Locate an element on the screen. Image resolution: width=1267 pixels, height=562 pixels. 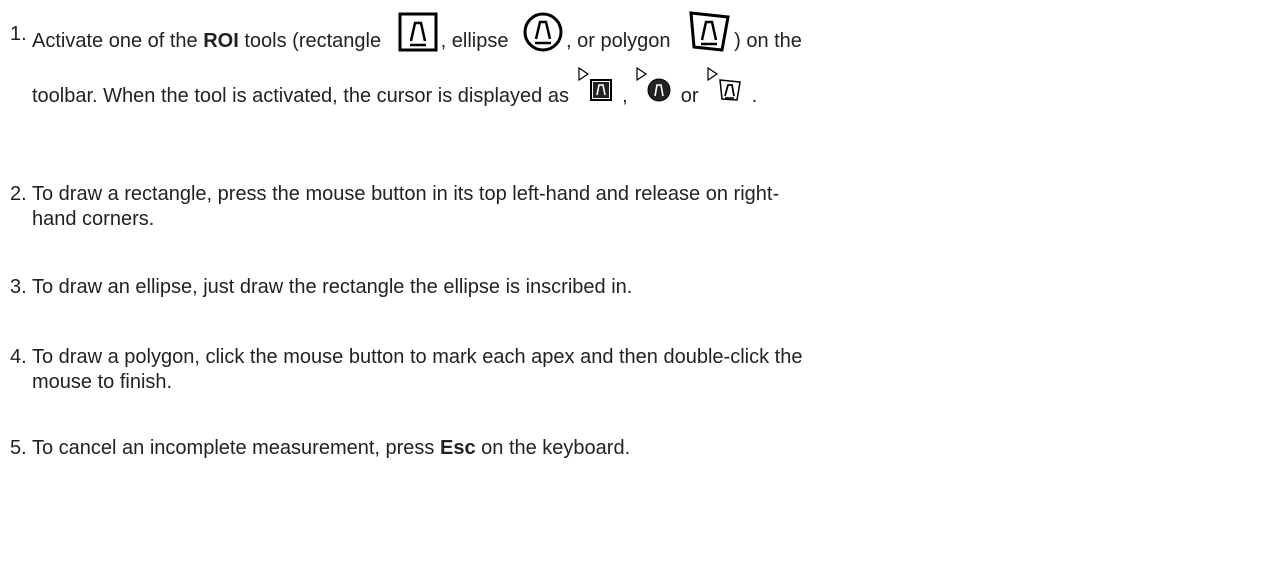
roi-ellipse-icon is located at coordinates (543, 35).